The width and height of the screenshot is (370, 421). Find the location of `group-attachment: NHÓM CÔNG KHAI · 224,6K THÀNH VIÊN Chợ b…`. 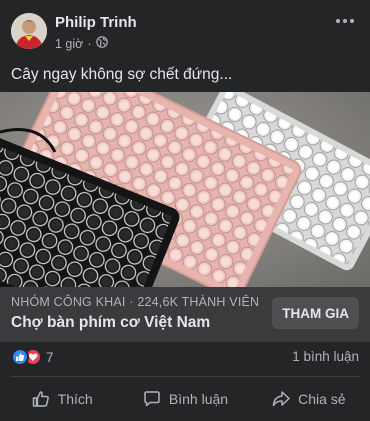

group-attachment: NHÓM CÔNG KHAI · 224,6K THÀNH VIÊN Chợ b… is located at coordinates (185, 314).